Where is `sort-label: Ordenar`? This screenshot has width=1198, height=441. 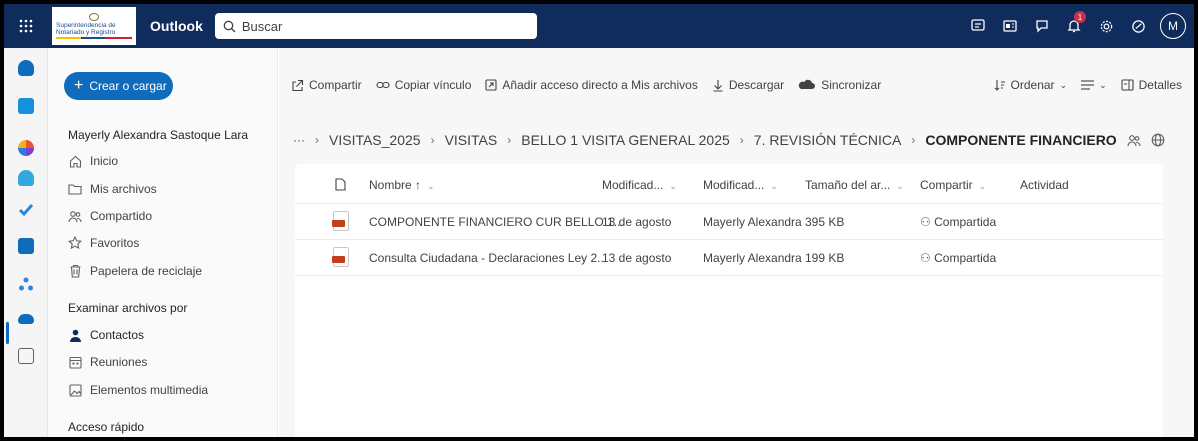
sort-label: Ordenar is located at coordinates (1032, 85).